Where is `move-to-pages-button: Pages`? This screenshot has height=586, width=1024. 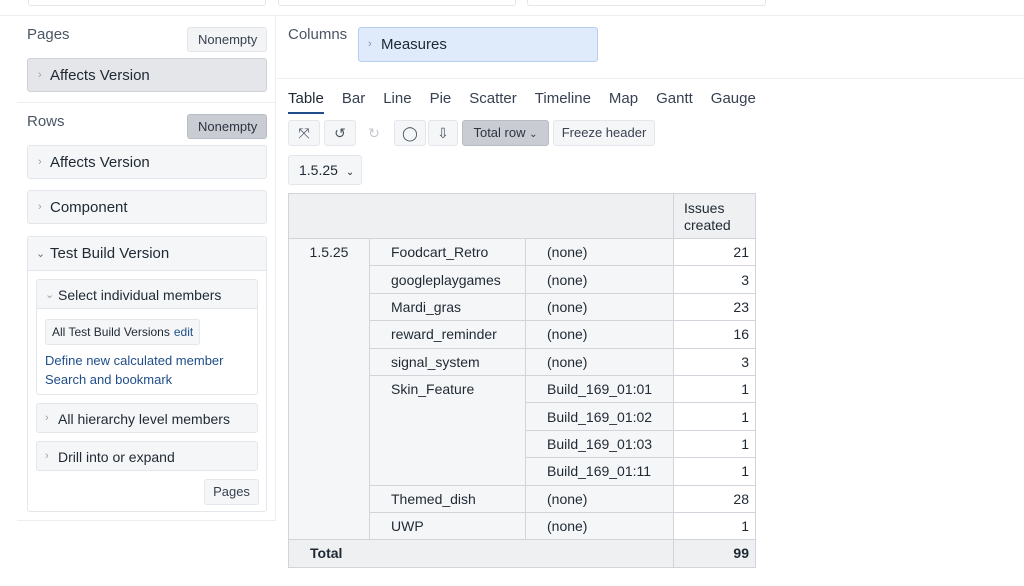
move-to-pages-button: Pages is located at coordinates (231, 492).